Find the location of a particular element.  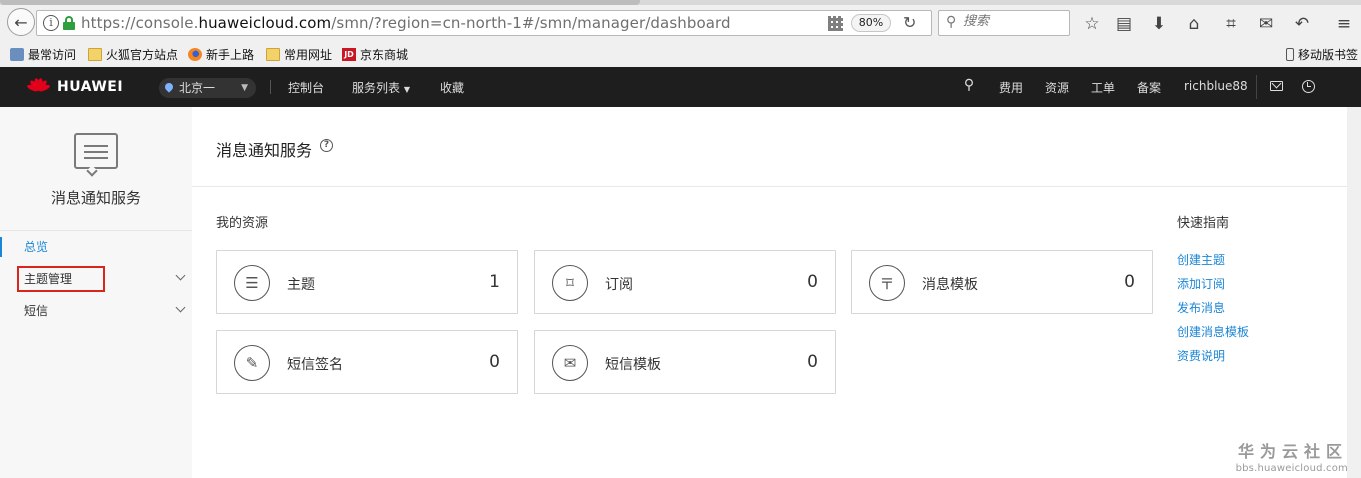

subscription-icon: ⌑ is located at coordinates (570, 283).